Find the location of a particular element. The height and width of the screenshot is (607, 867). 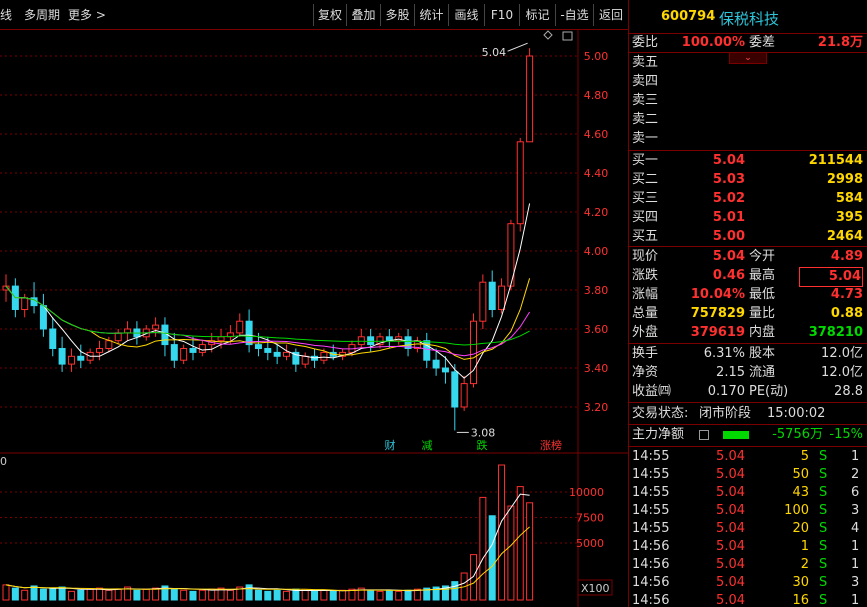

stock-name: 保税科技 is located at coordinates (749, 18).